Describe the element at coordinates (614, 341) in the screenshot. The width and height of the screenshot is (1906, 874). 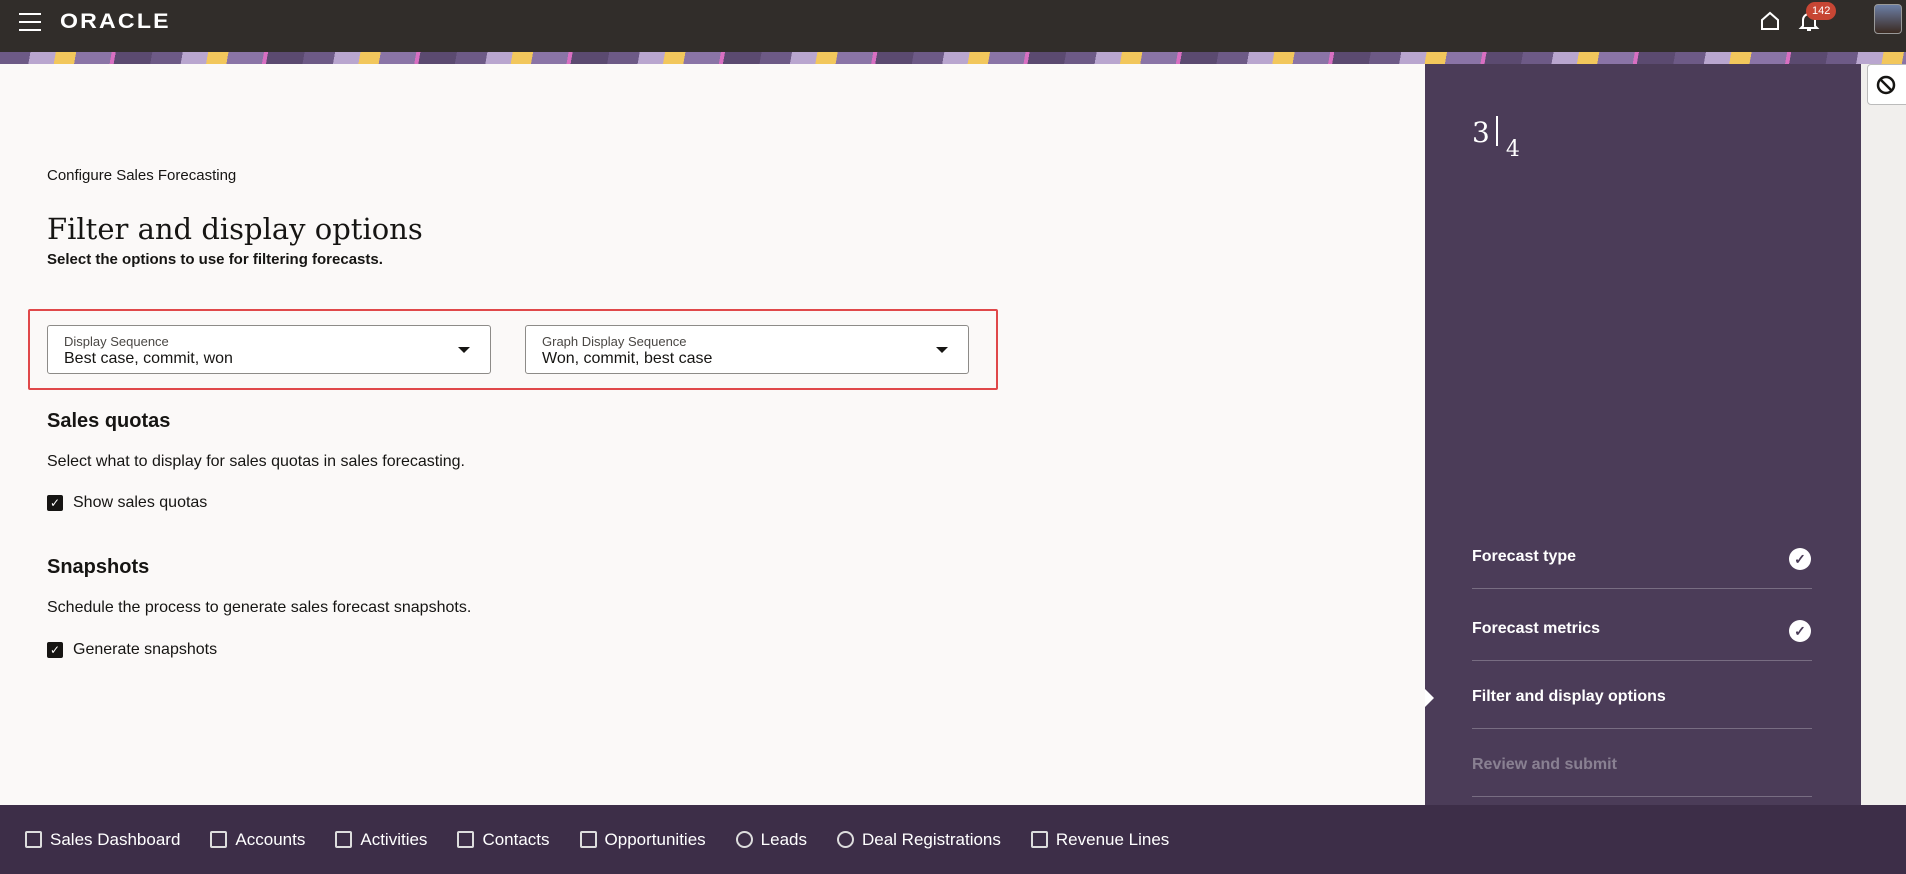
I see `field-label: Graph Display Sequence` at that location.